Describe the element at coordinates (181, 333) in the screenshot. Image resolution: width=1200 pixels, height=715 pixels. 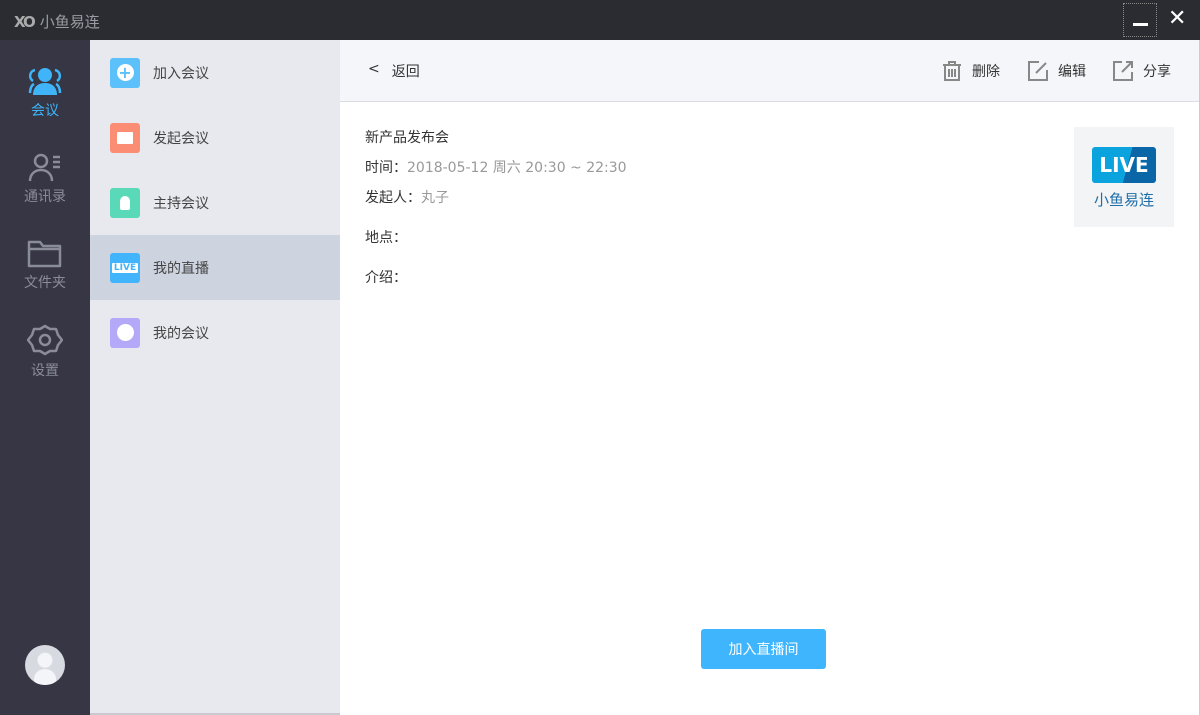
I see `submenu-label: 我的会议` at that location.